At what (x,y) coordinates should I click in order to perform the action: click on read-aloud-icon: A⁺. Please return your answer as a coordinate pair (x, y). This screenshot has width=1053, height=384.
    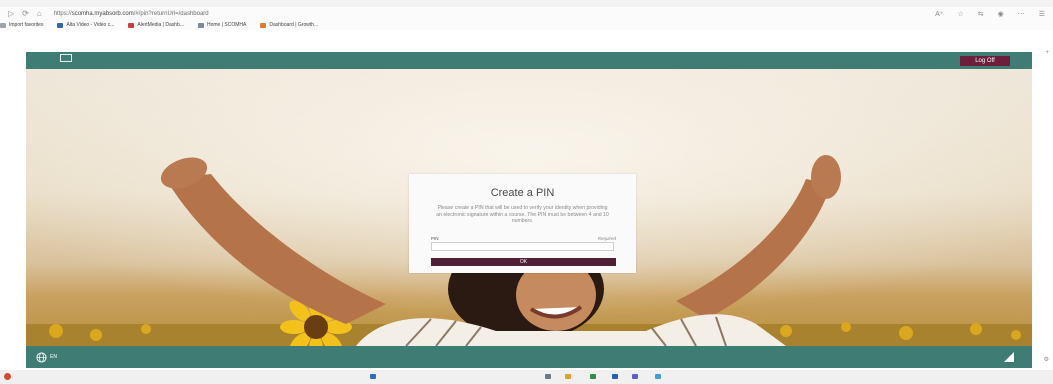
    Looking at the image, I should click on (939, 14).